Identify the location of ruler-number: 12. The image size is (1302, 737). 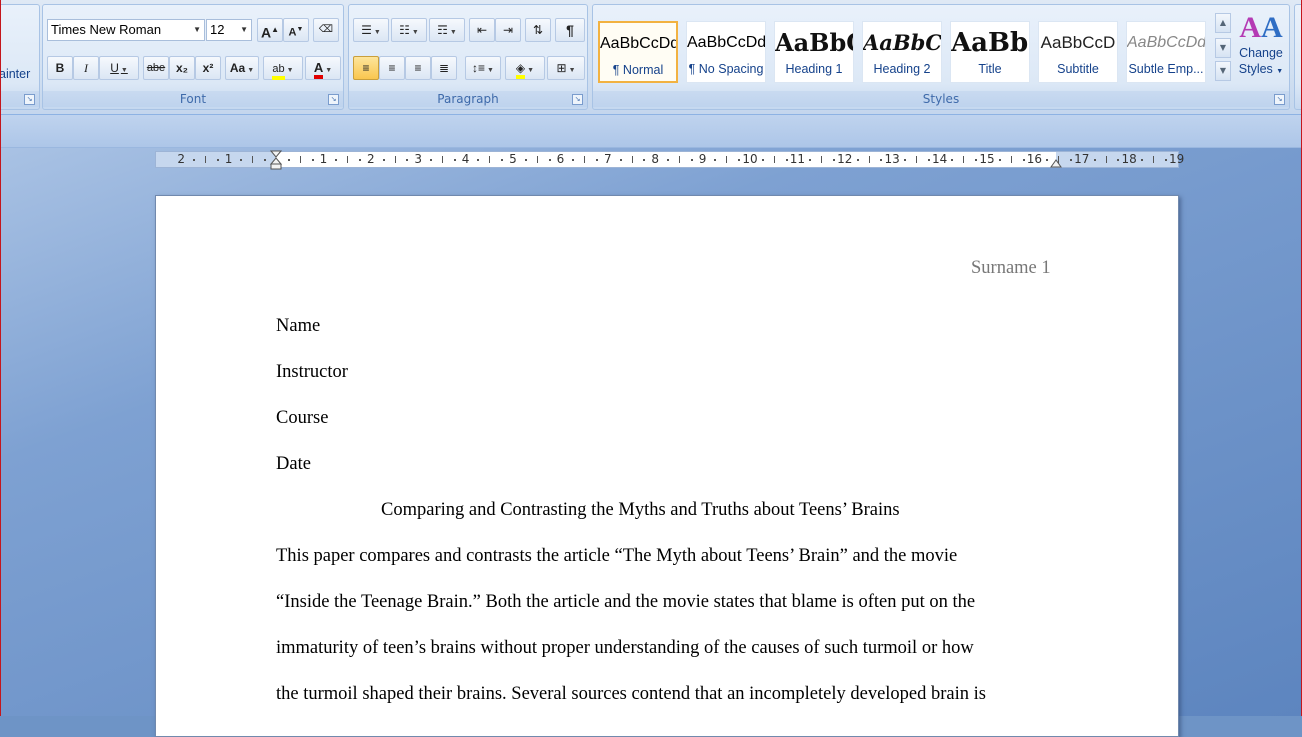
(845, 159).